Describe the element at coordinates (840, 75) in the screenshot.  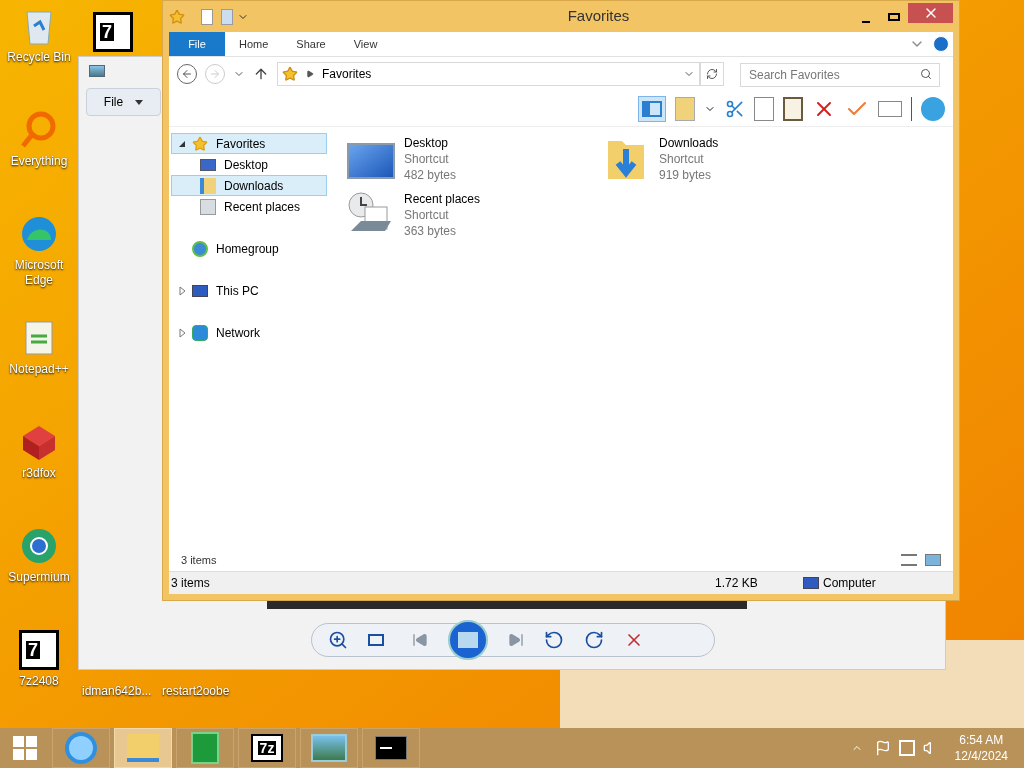
I see `search-field: Search Favorites` at that location.